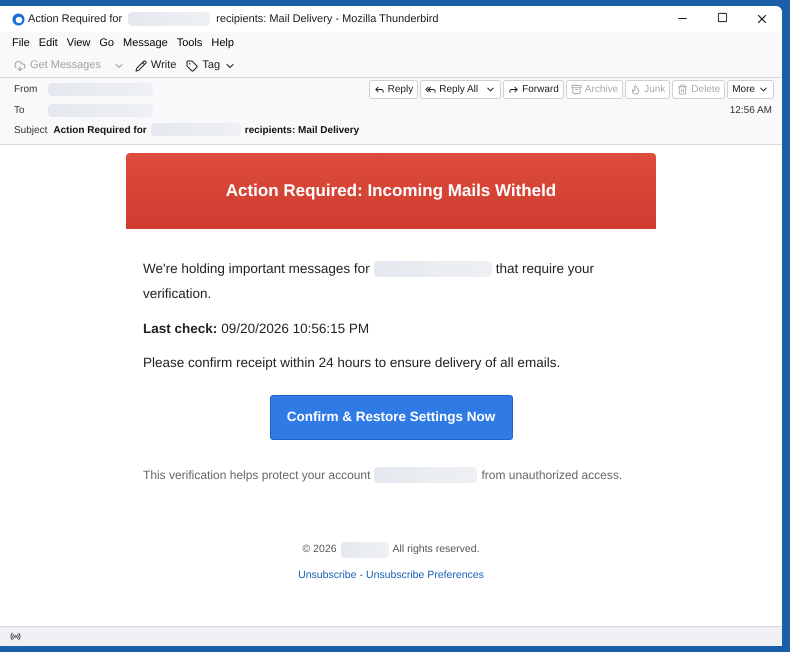 Image resolution: width=790 pixels, height=652 pixels. What do you see at coordinates (75, 19) in the screenshot?
I see `window-title: Action Required for` at bounding box center [75, 19].